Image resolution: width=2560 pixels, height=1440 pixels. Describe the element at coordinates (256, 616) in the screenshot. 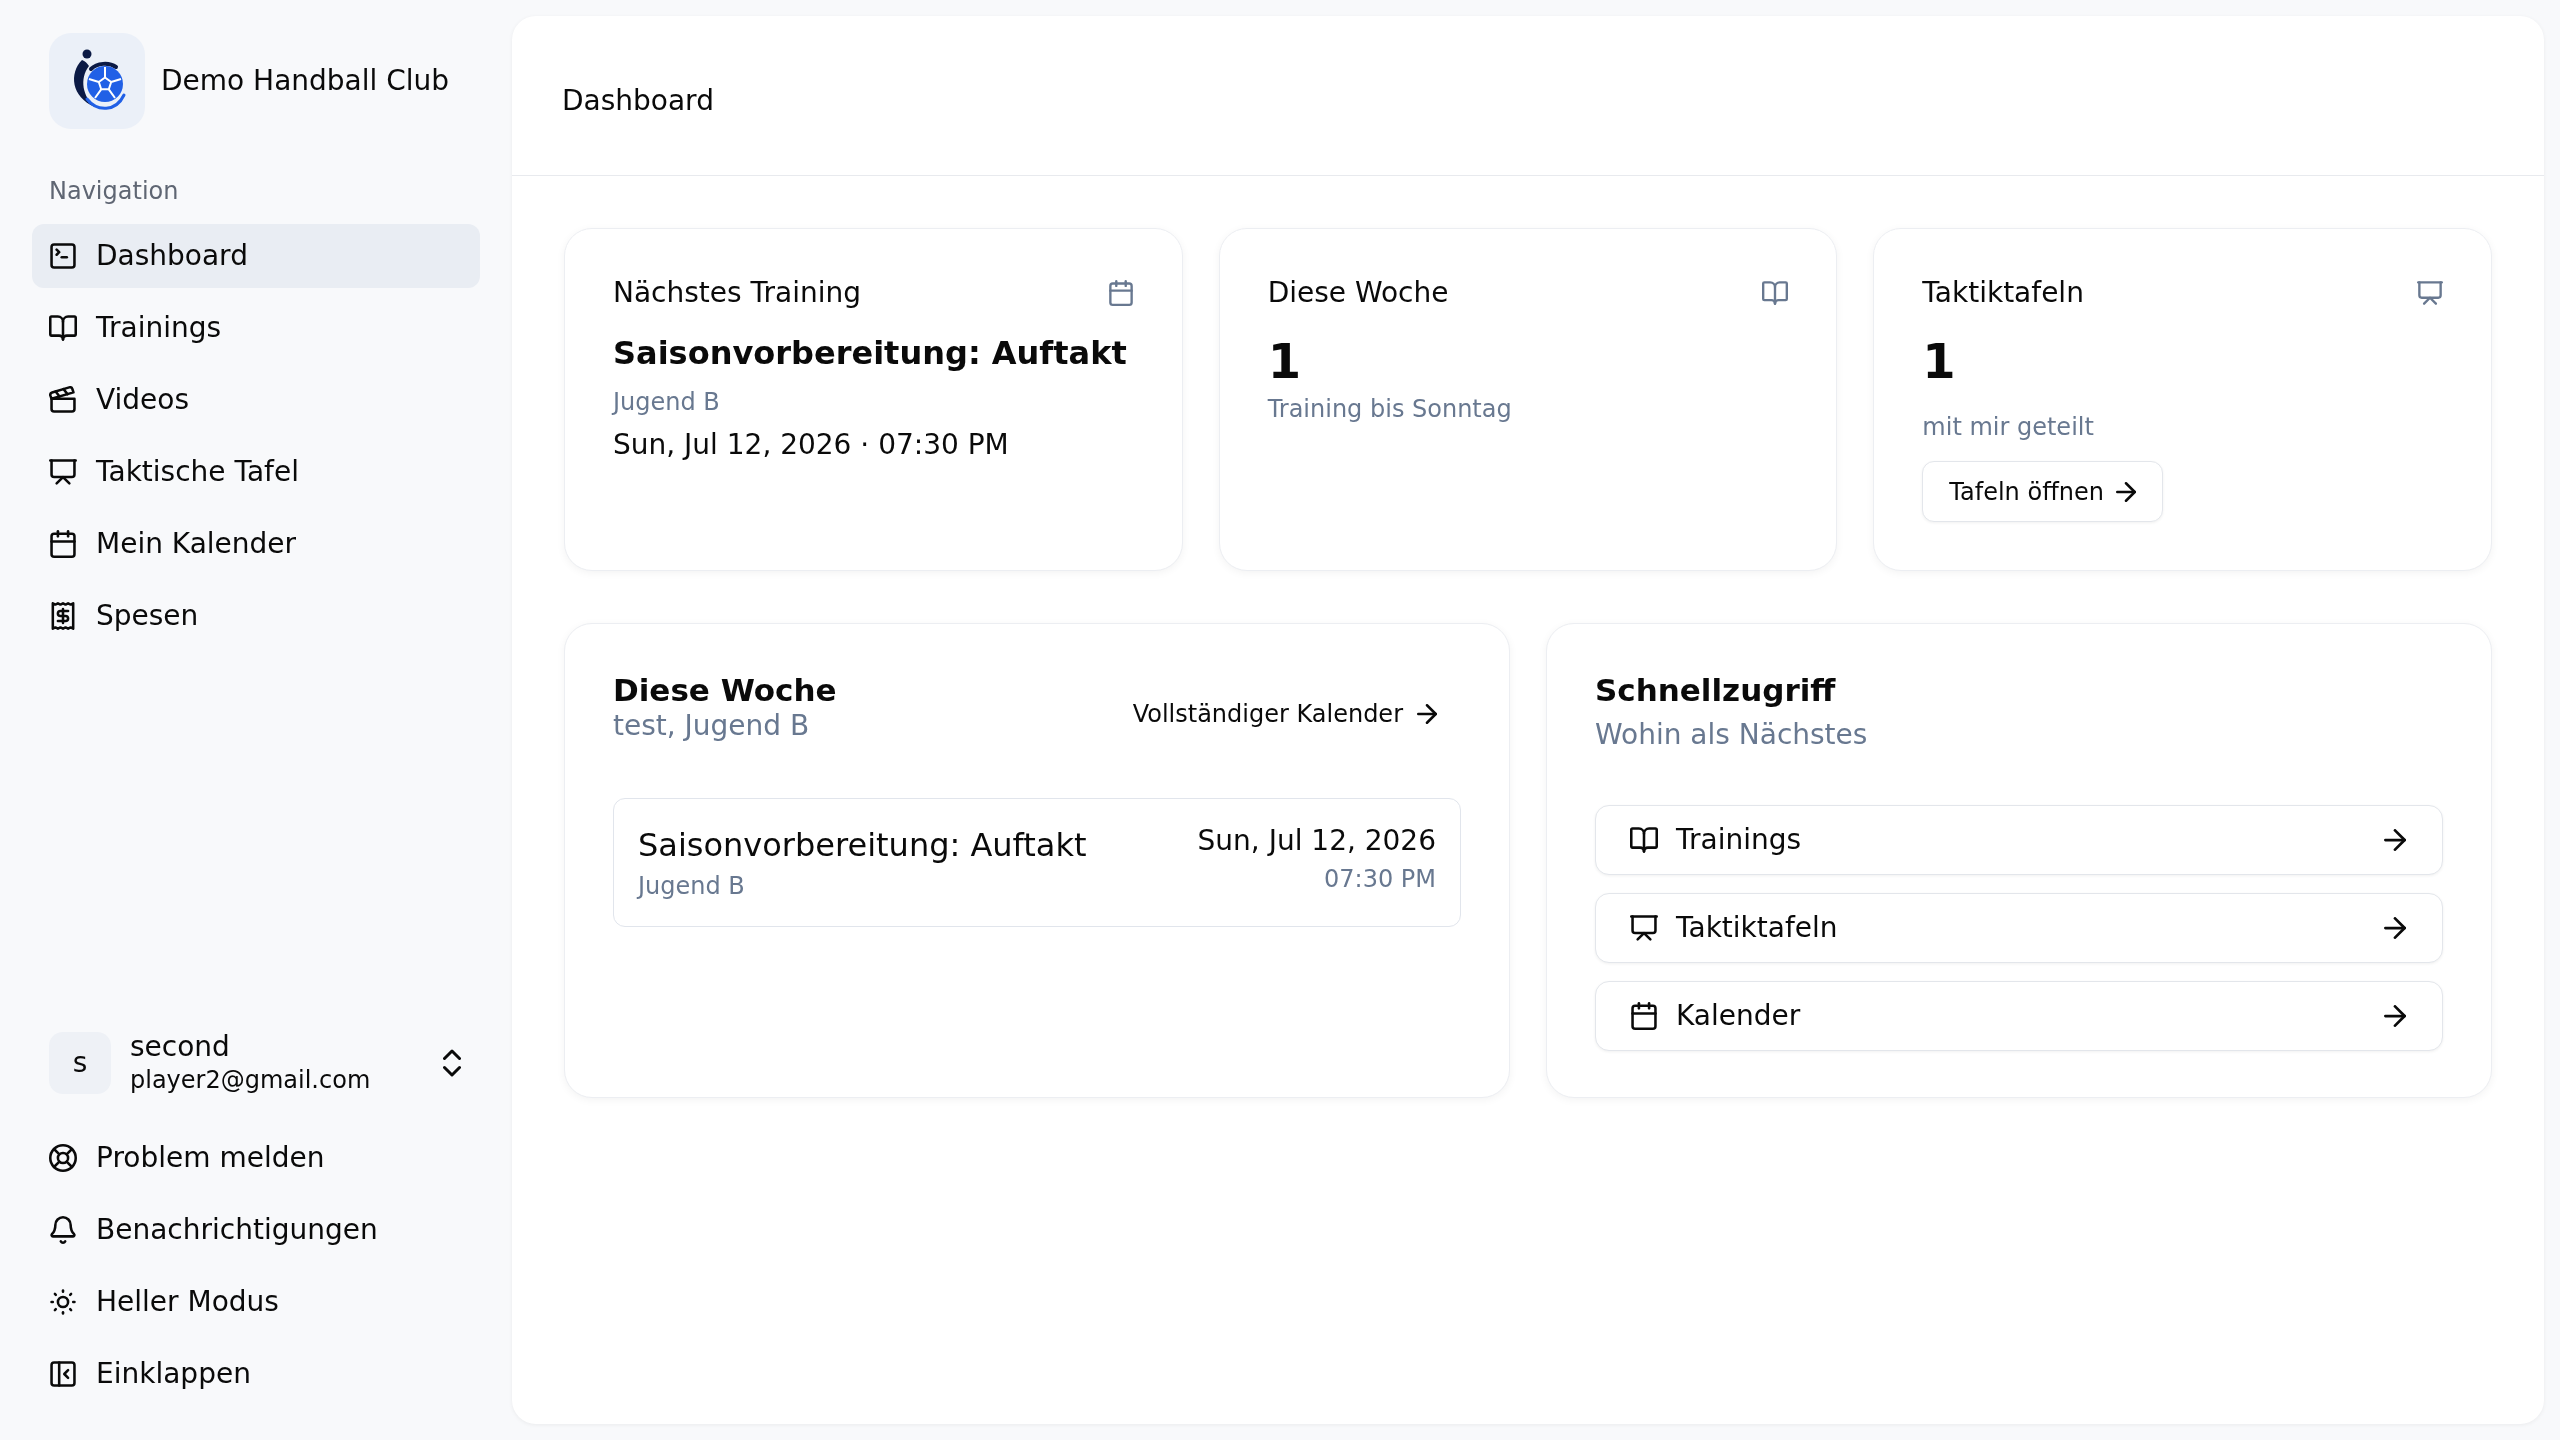

I see `nav-item: Spesen` at that location.